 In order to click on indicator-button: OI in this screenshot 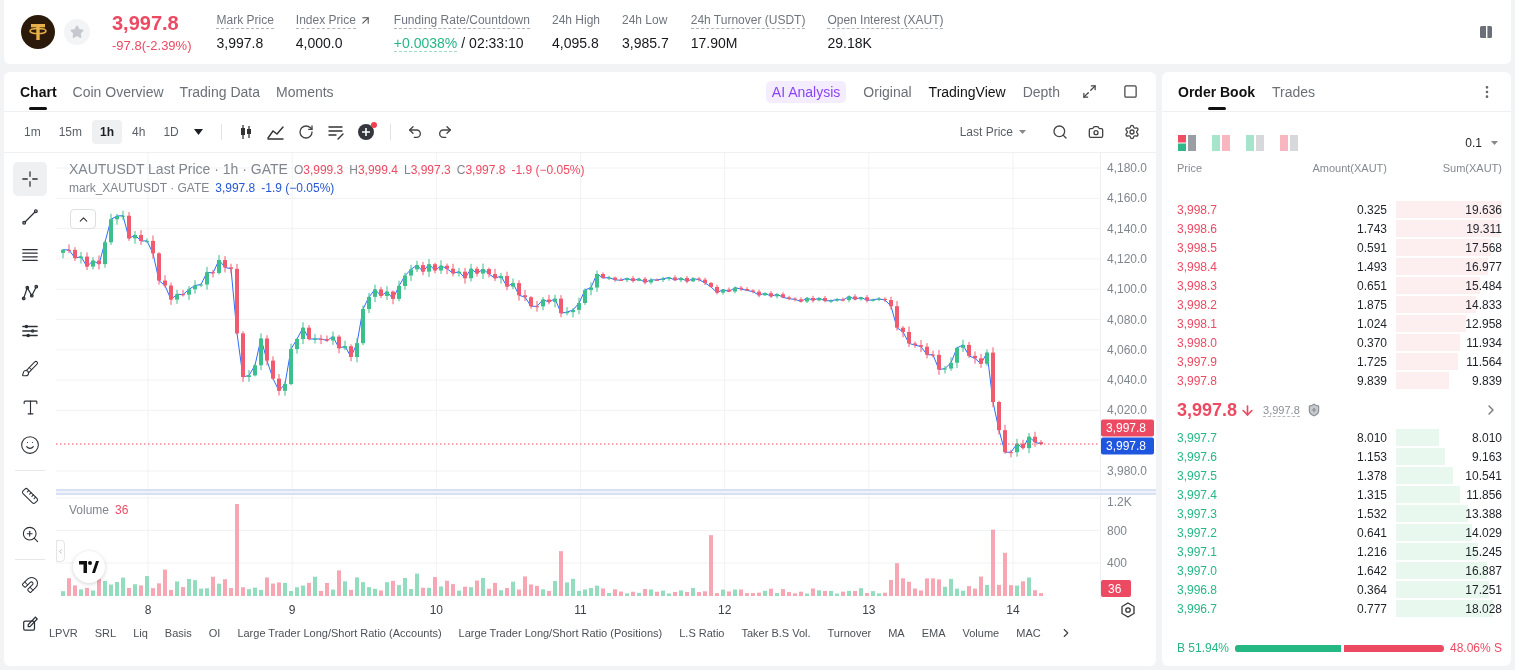, I will do `click(214, 633)`.